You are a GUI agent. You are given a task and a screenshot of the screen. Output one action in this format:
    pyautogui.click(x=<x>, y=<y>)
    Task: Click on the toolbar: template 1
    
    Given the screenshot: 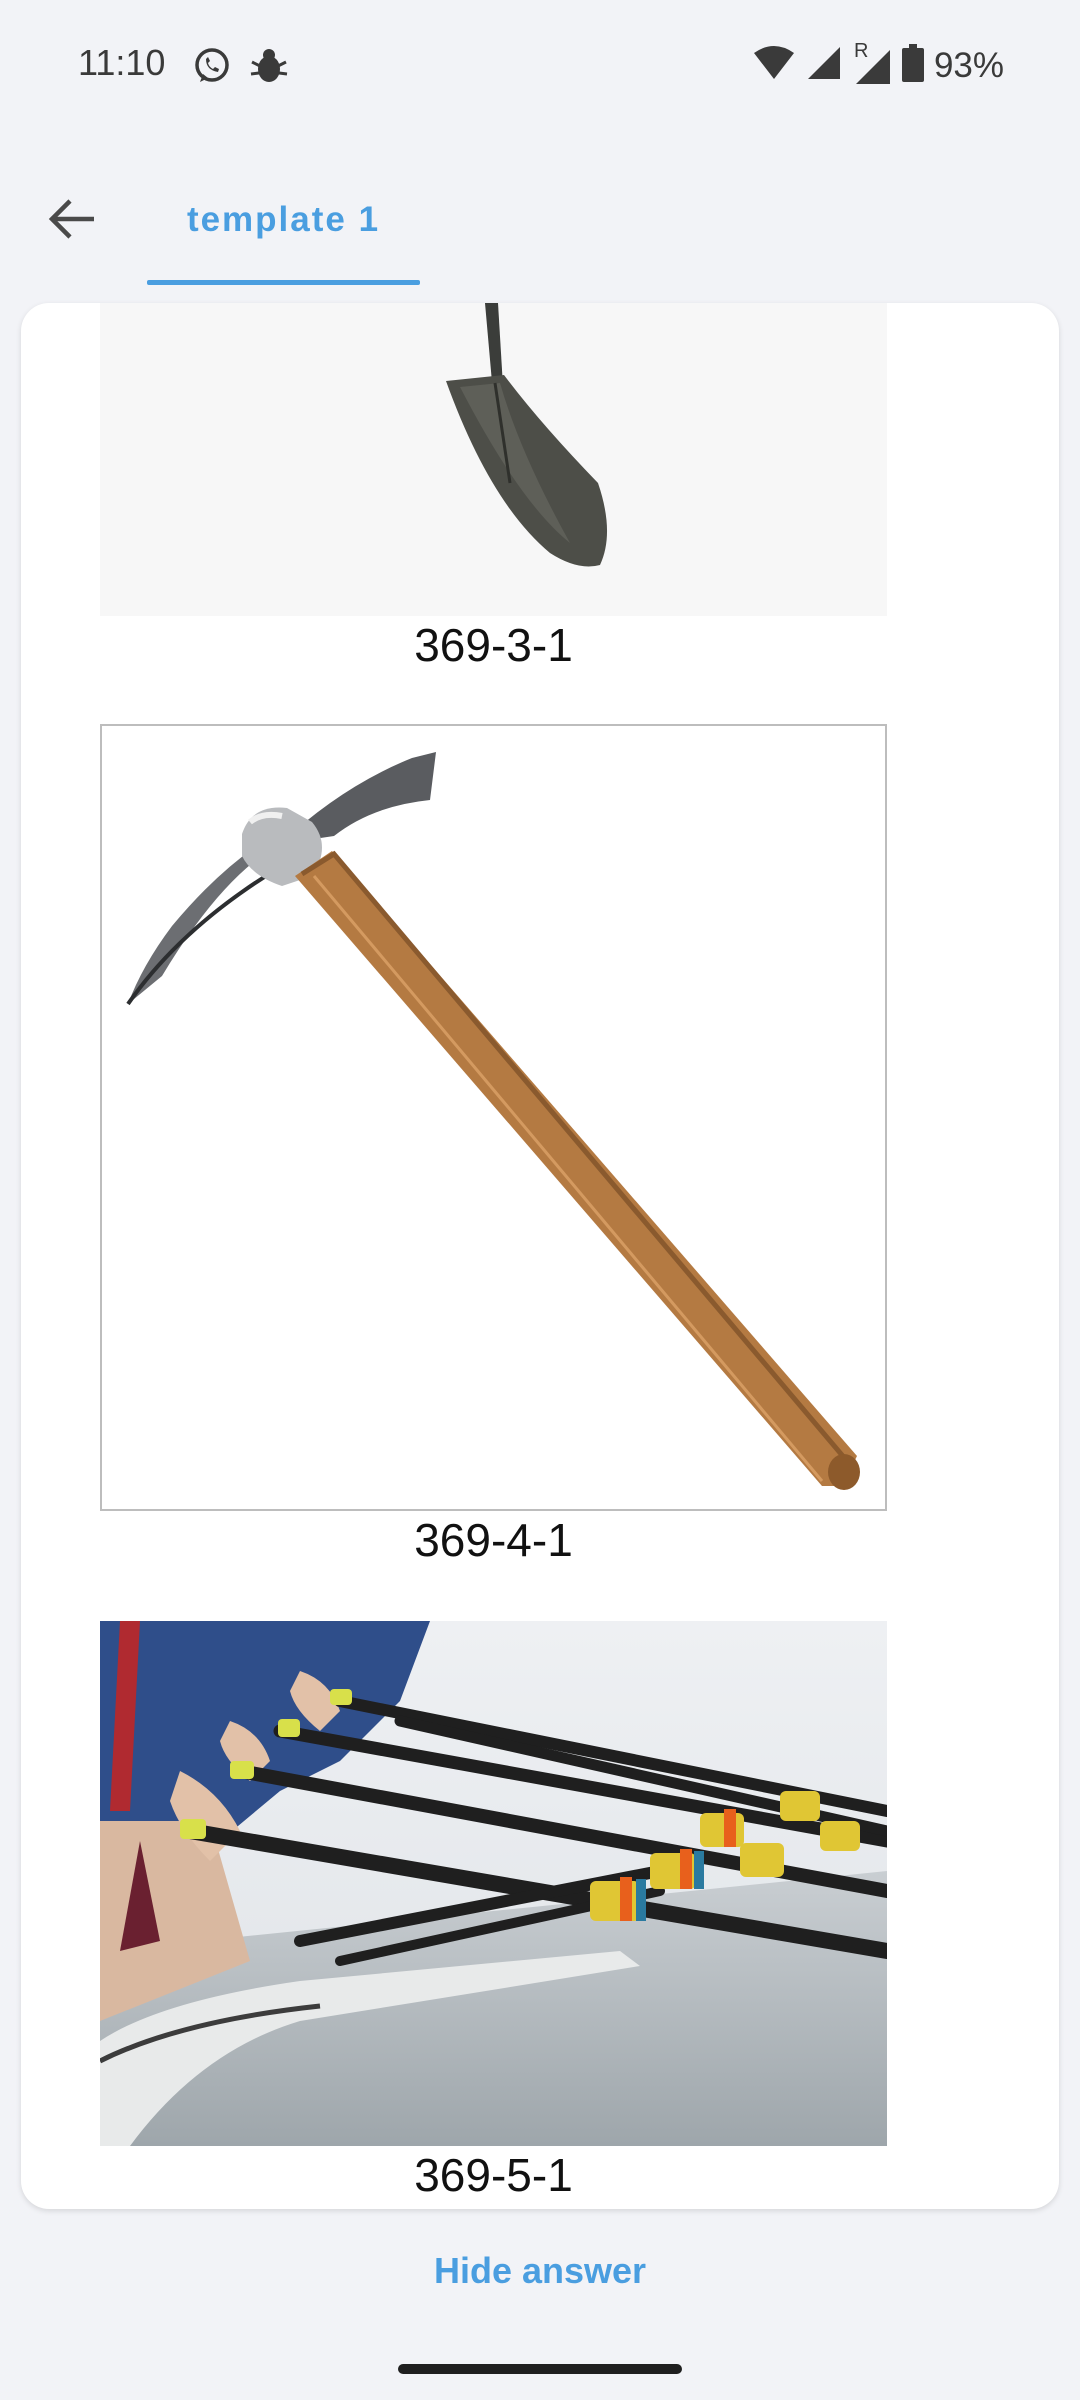 What is the action you would take?
    pyautogui.click(x=540, y=217)
    